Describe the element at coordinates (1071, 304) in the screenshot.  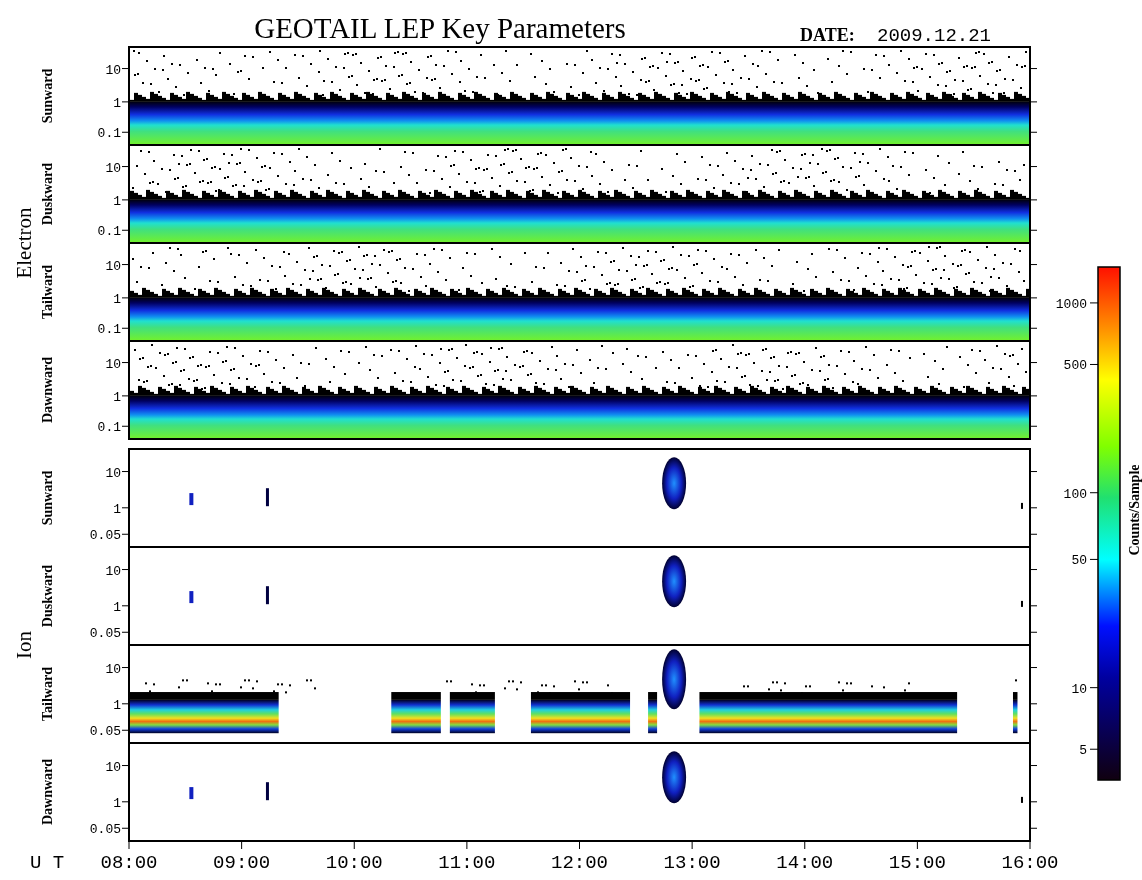
I see `color-scale-tick-label: 1000` at that location.